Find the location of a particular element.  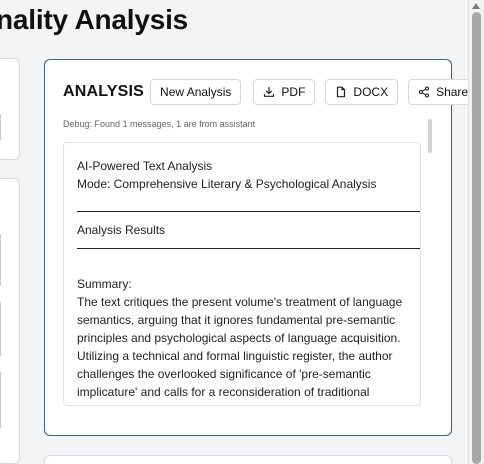

scroll-up-icon is located at coordinates (476, 6).